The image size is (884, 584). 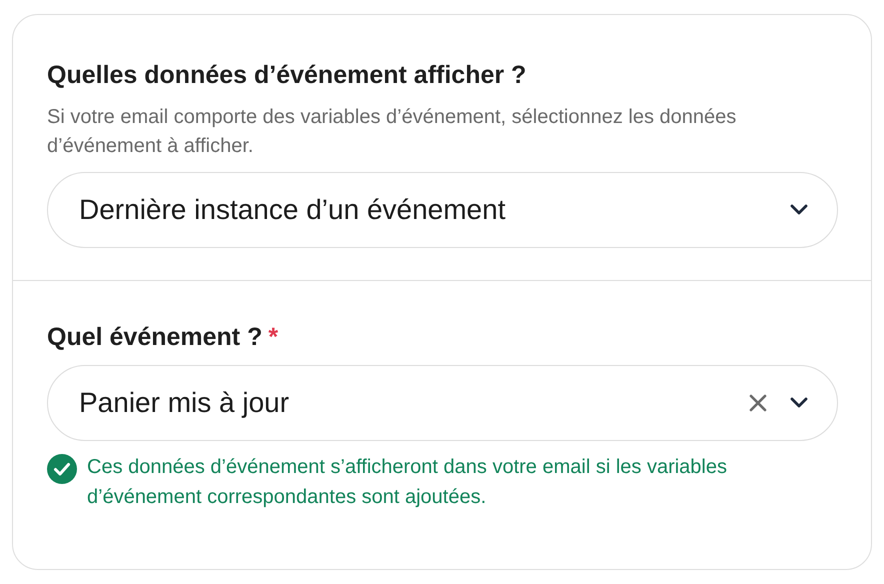 I want to click on select-value: Panier mis à jour, so click(x=184, y=403).